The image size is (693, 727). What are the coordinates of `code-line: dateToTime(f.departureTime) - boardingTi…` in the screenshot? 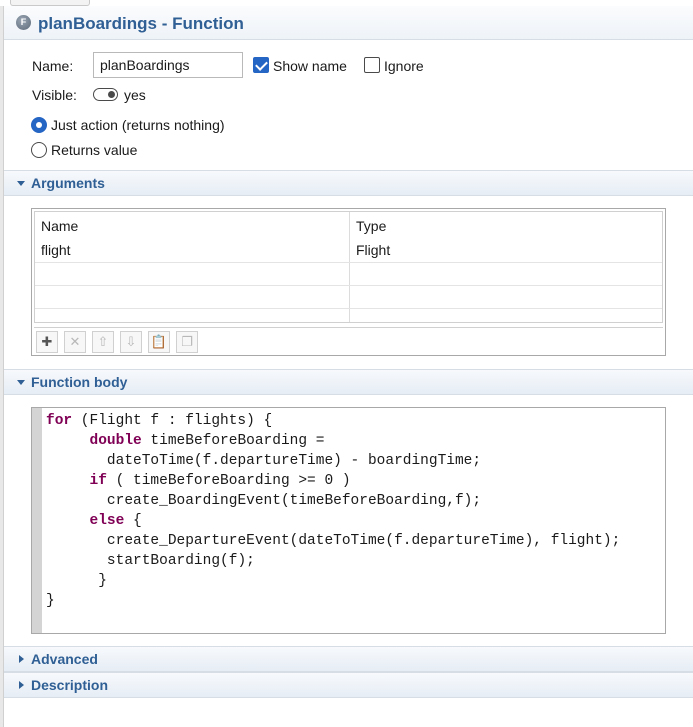 It's located at (333, 461).